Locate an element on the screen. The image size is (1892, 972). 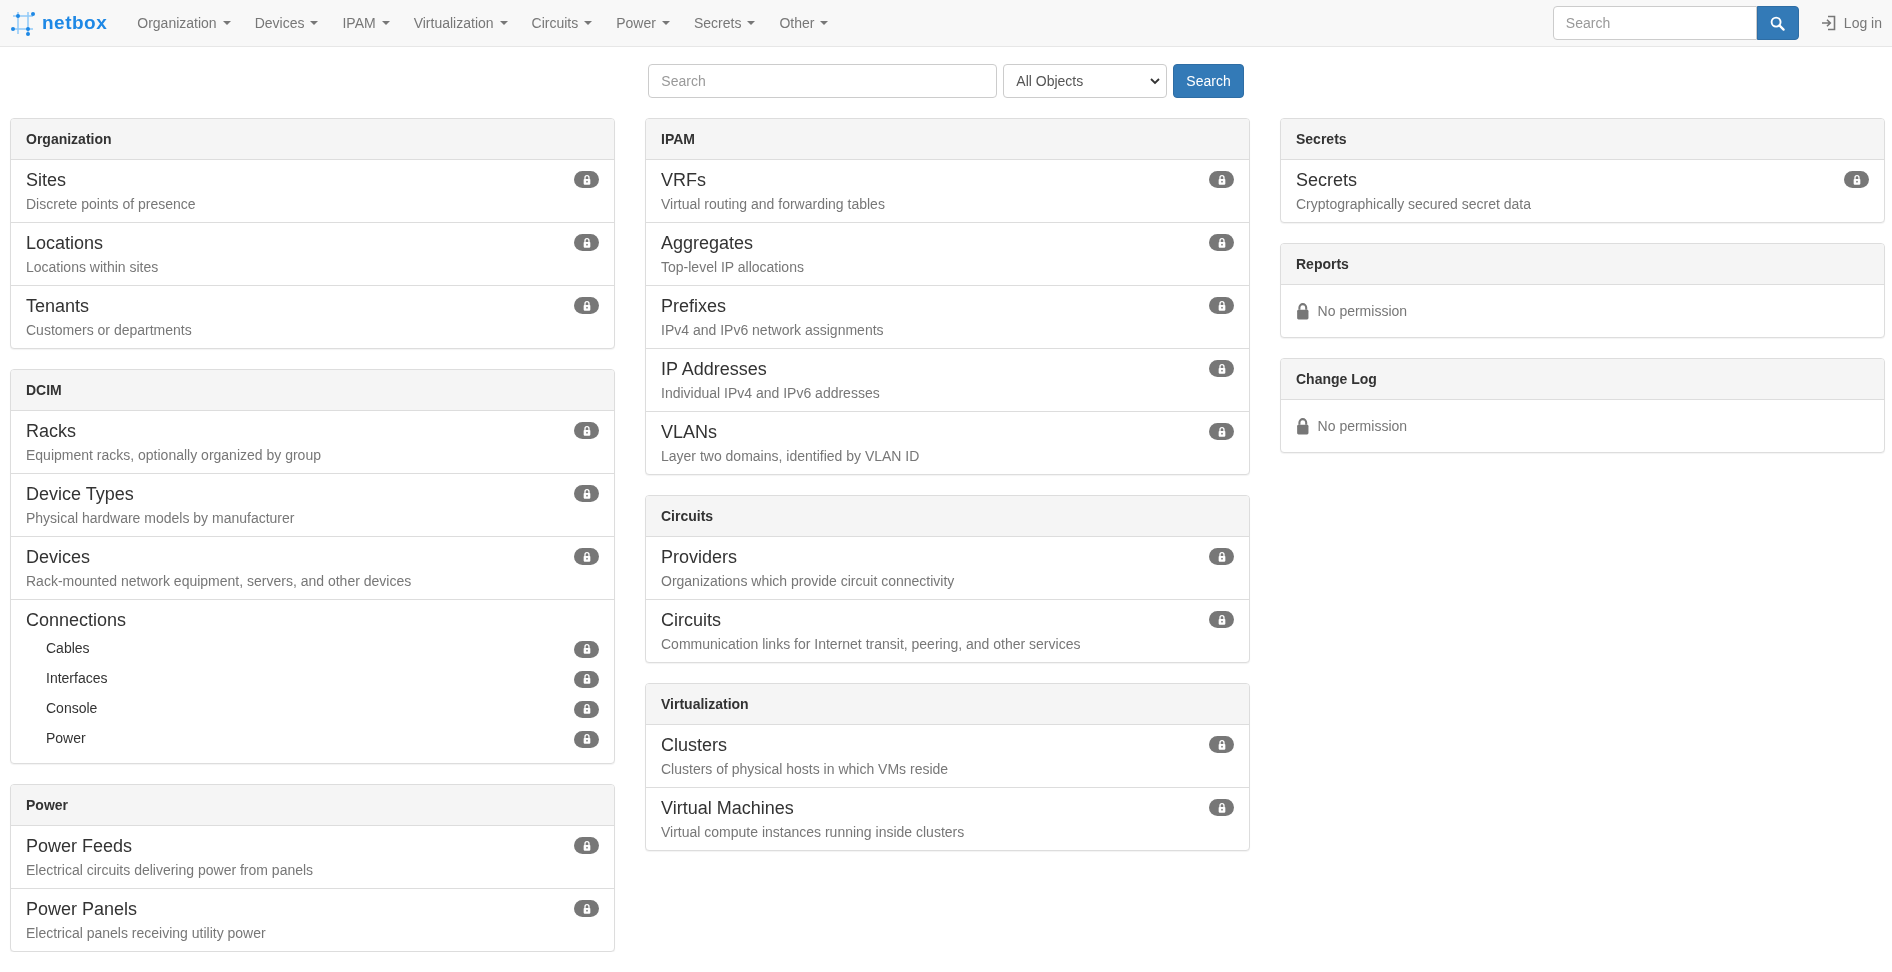
item-link: Devices is located at coordinates (58, 557).